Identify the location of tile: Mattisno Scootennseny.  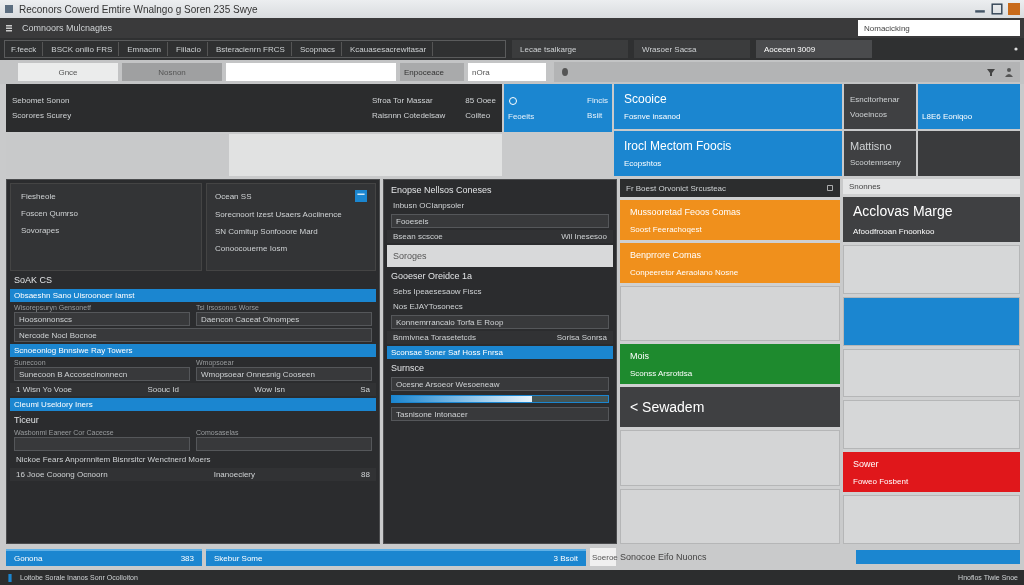
(880, 153).